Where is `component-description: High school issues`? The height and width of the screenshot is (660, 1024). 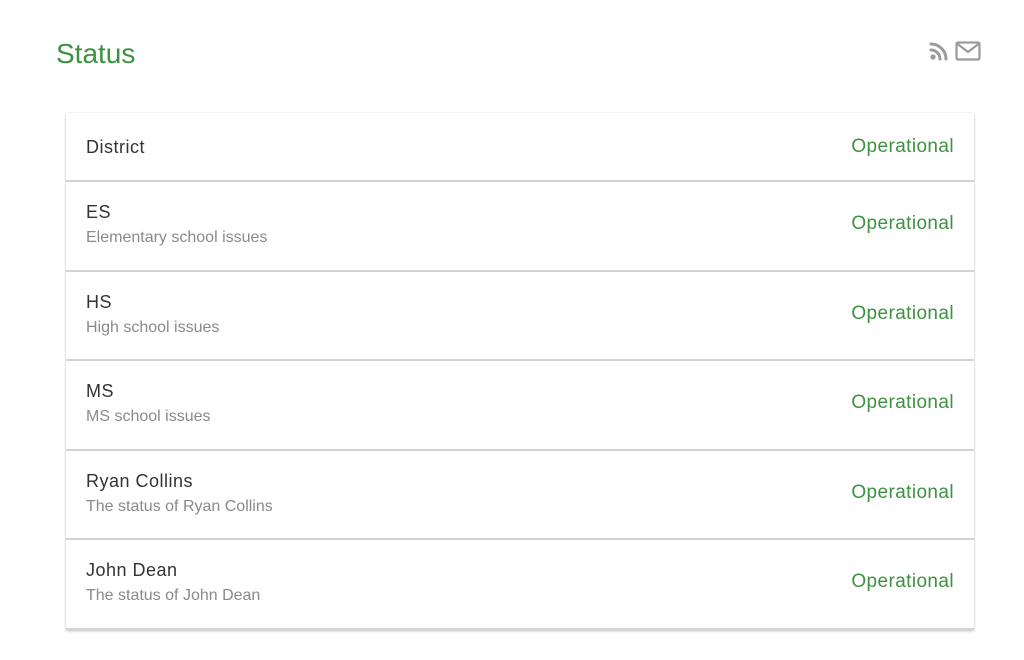
component-description: High school issues is located at coordinates (153, 327).